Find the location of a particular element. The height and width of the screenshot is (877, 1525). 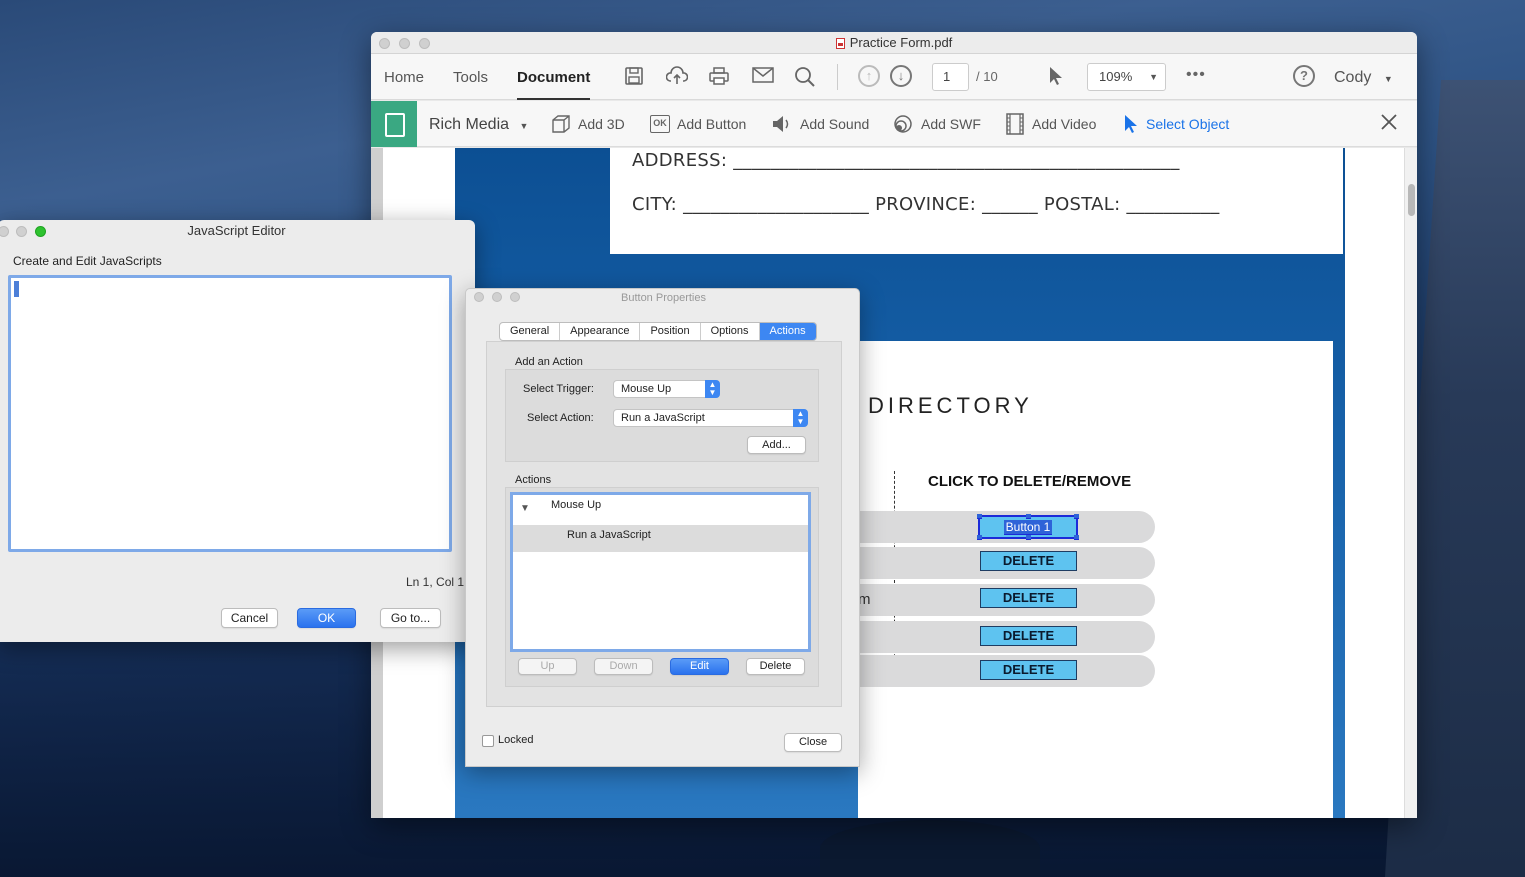

page-down-icon: ↓ is located at coordinates (901, 76).